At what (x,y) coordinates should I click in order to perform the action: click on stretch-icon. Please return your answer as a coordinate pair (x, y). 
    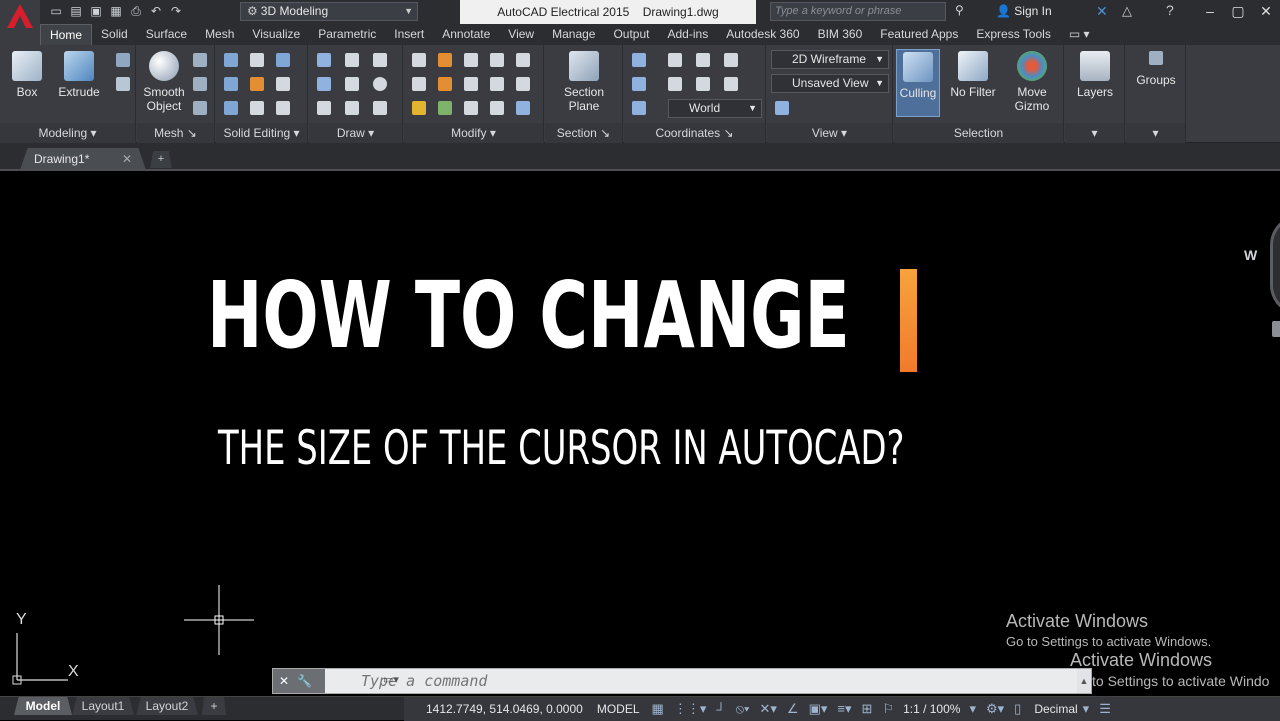
    Looking at the image, I should click on (497, 60).